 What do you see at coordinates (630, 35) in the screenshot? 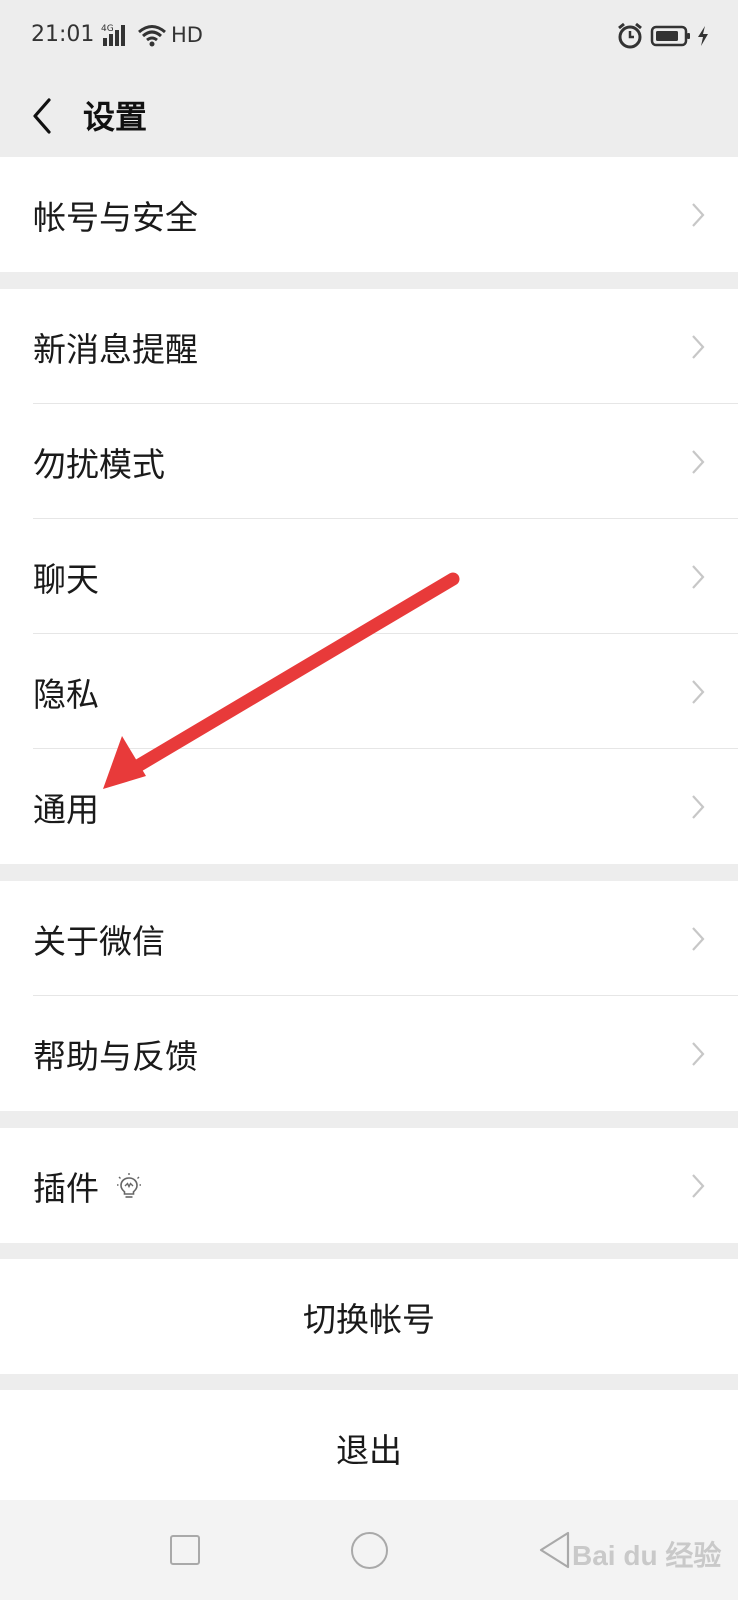
I see `alarm-icon` at bounding box center [630, 35].